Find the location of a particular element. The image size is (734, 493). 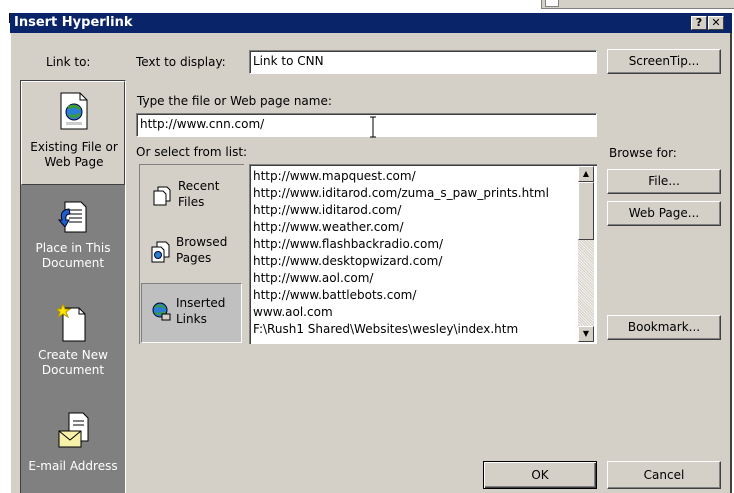

sidebar-item-existing-file: Existing File or Web Page is located at coordinates (73, 133).